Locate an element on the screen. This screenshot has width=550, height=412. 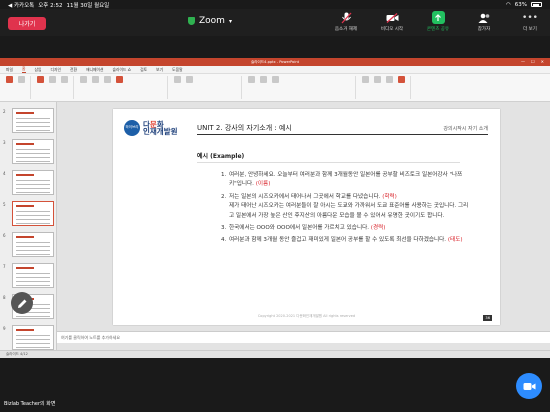
item-text: 저는 일본의 시즈오카에서 태어나서 그곳에서 학교를 다녔습니다. is located at coordinates (305, 196).